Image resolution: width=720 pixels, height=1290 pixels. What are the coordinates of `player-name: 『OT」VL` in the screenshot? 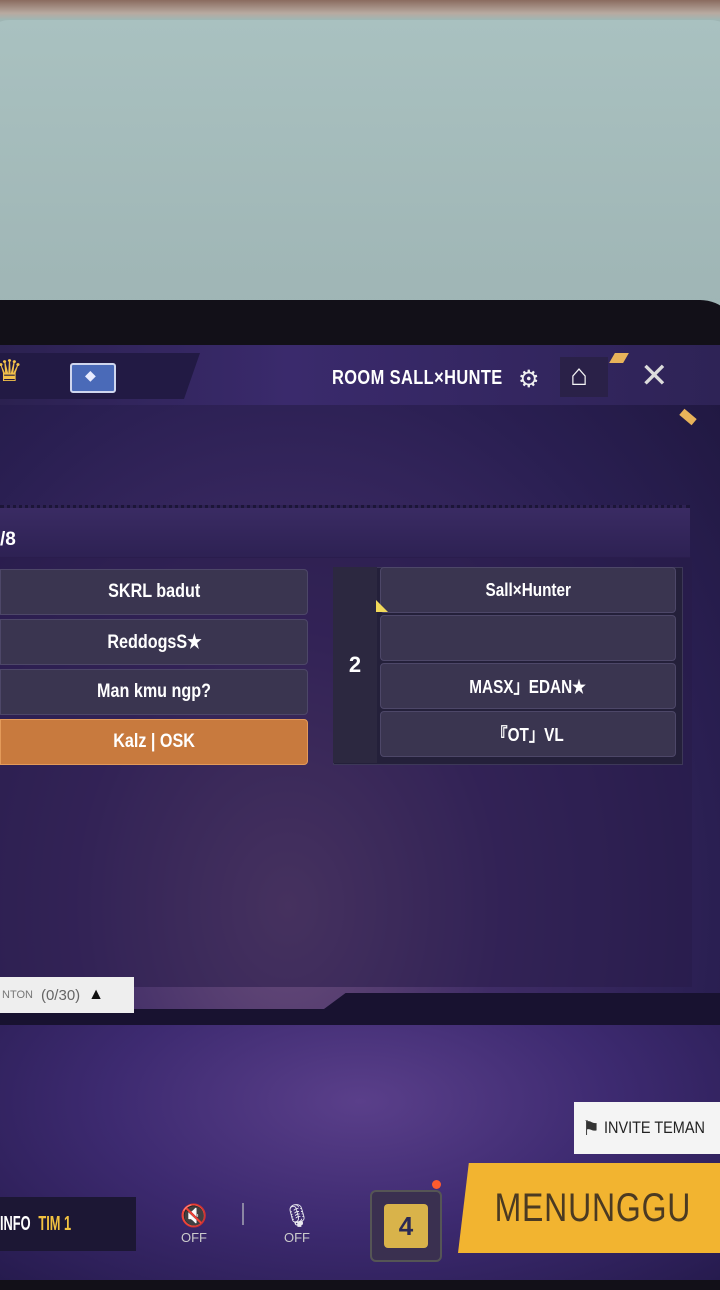 It's located at (528, 735).